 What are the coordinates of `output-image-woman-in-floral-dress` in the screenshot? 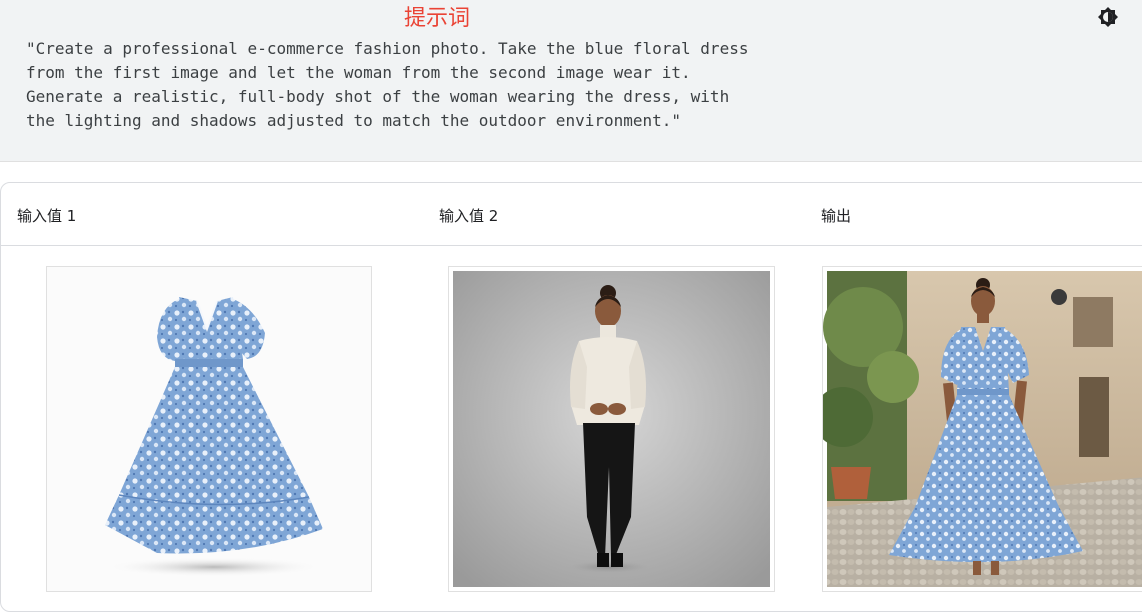 It's located at (982, 429).